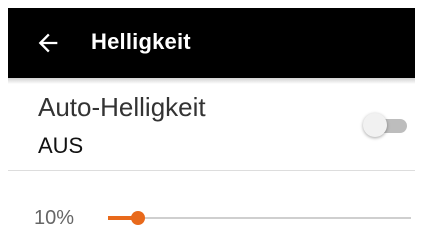 The width and height of the screenshot is (429, 252). I want to click on brightness-slider, so click(259, 218).